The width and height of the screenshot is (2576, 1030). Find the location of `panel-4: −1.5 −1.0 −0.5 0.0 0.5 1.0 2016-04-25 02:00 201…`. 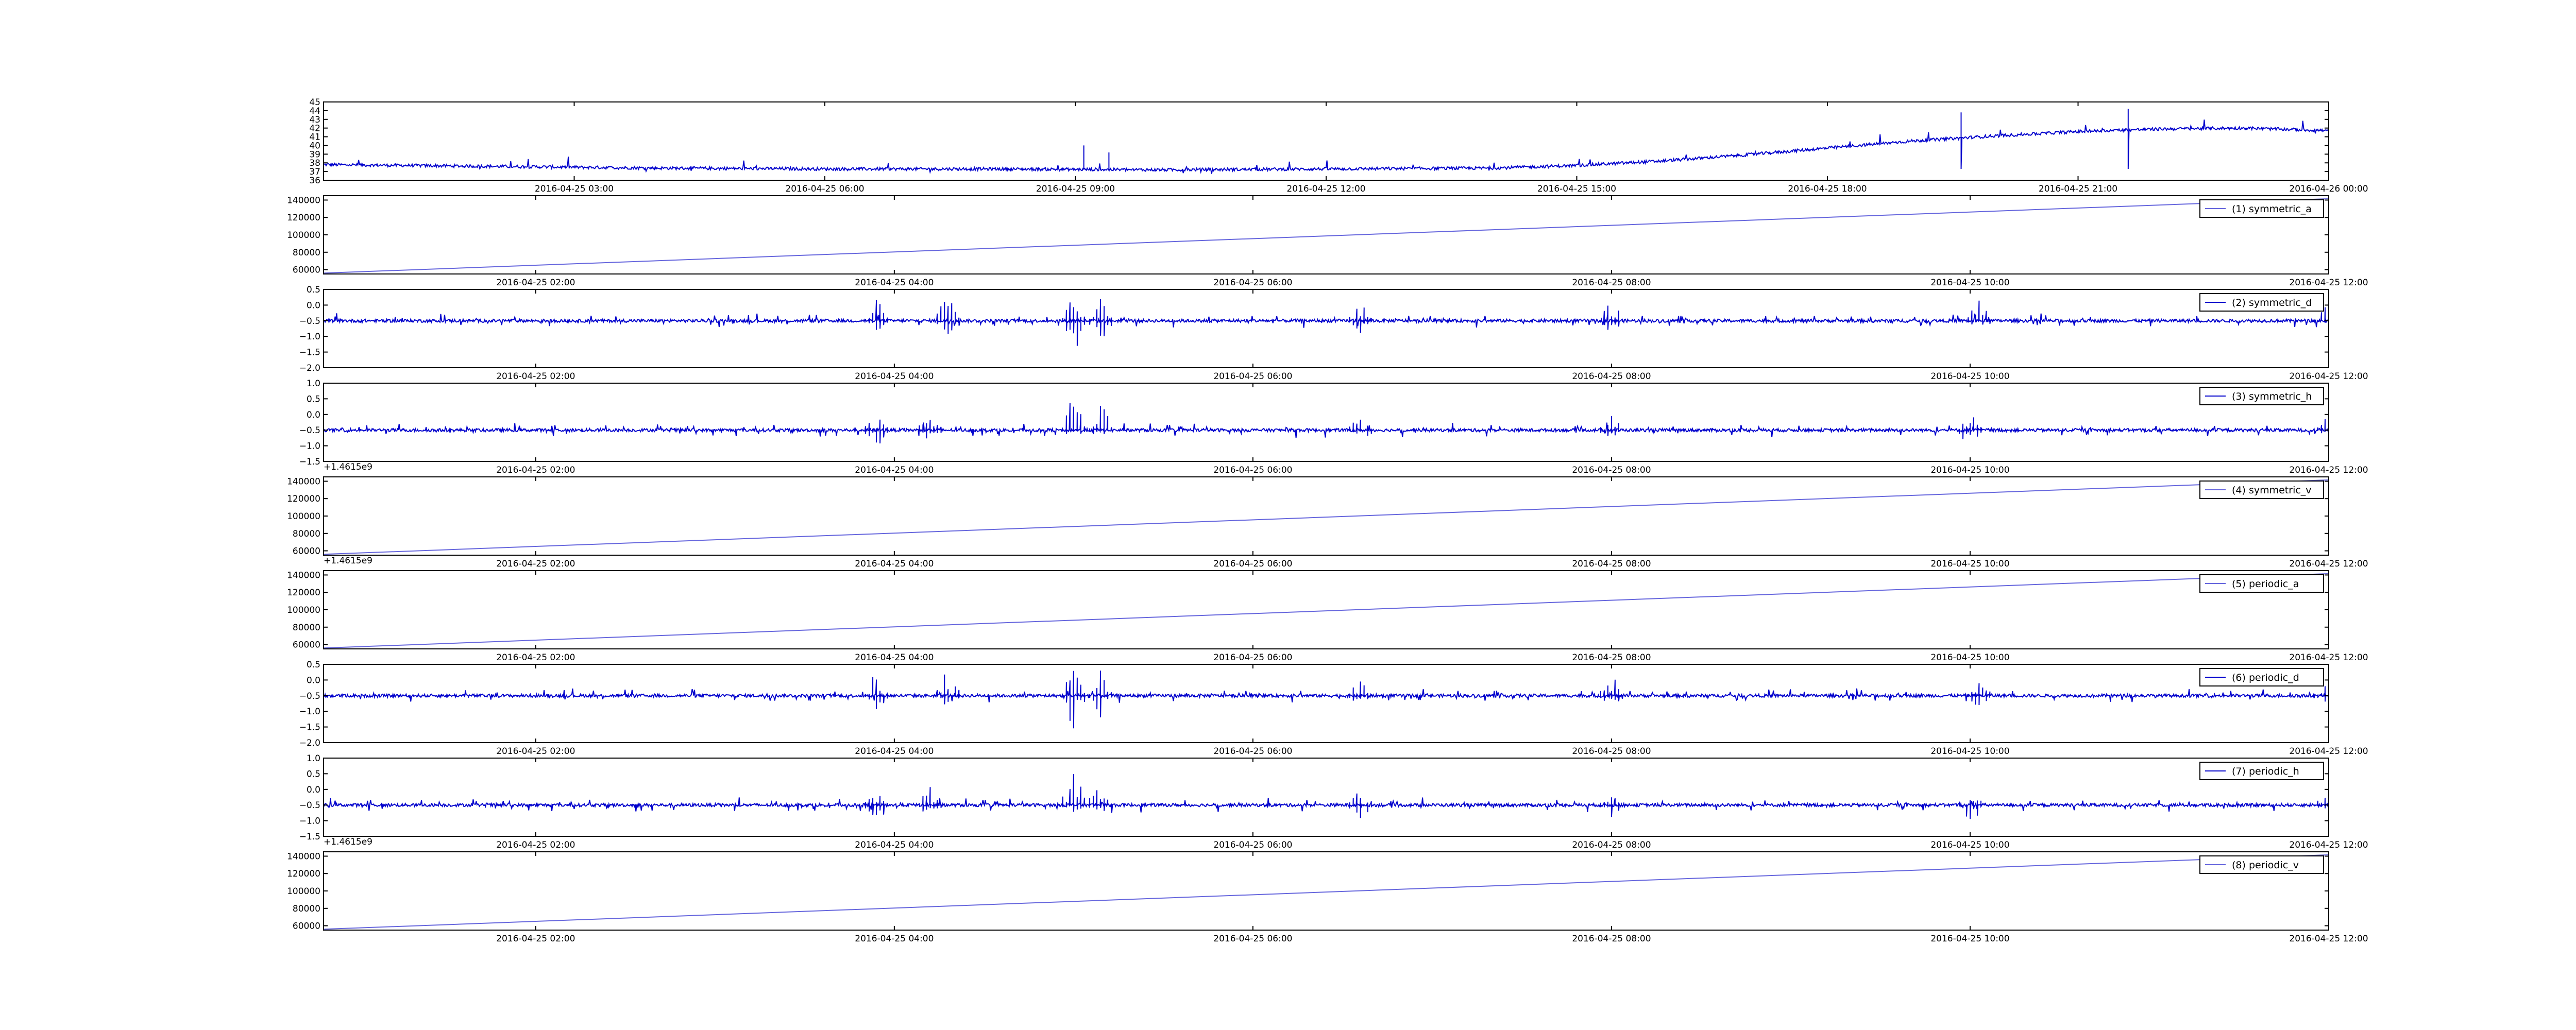

panel-4: −1.5 −1.0 −0.5 0.0 0.5 1.0 2016-04-25 02:00 201… is located at coordinates (1333, 427).